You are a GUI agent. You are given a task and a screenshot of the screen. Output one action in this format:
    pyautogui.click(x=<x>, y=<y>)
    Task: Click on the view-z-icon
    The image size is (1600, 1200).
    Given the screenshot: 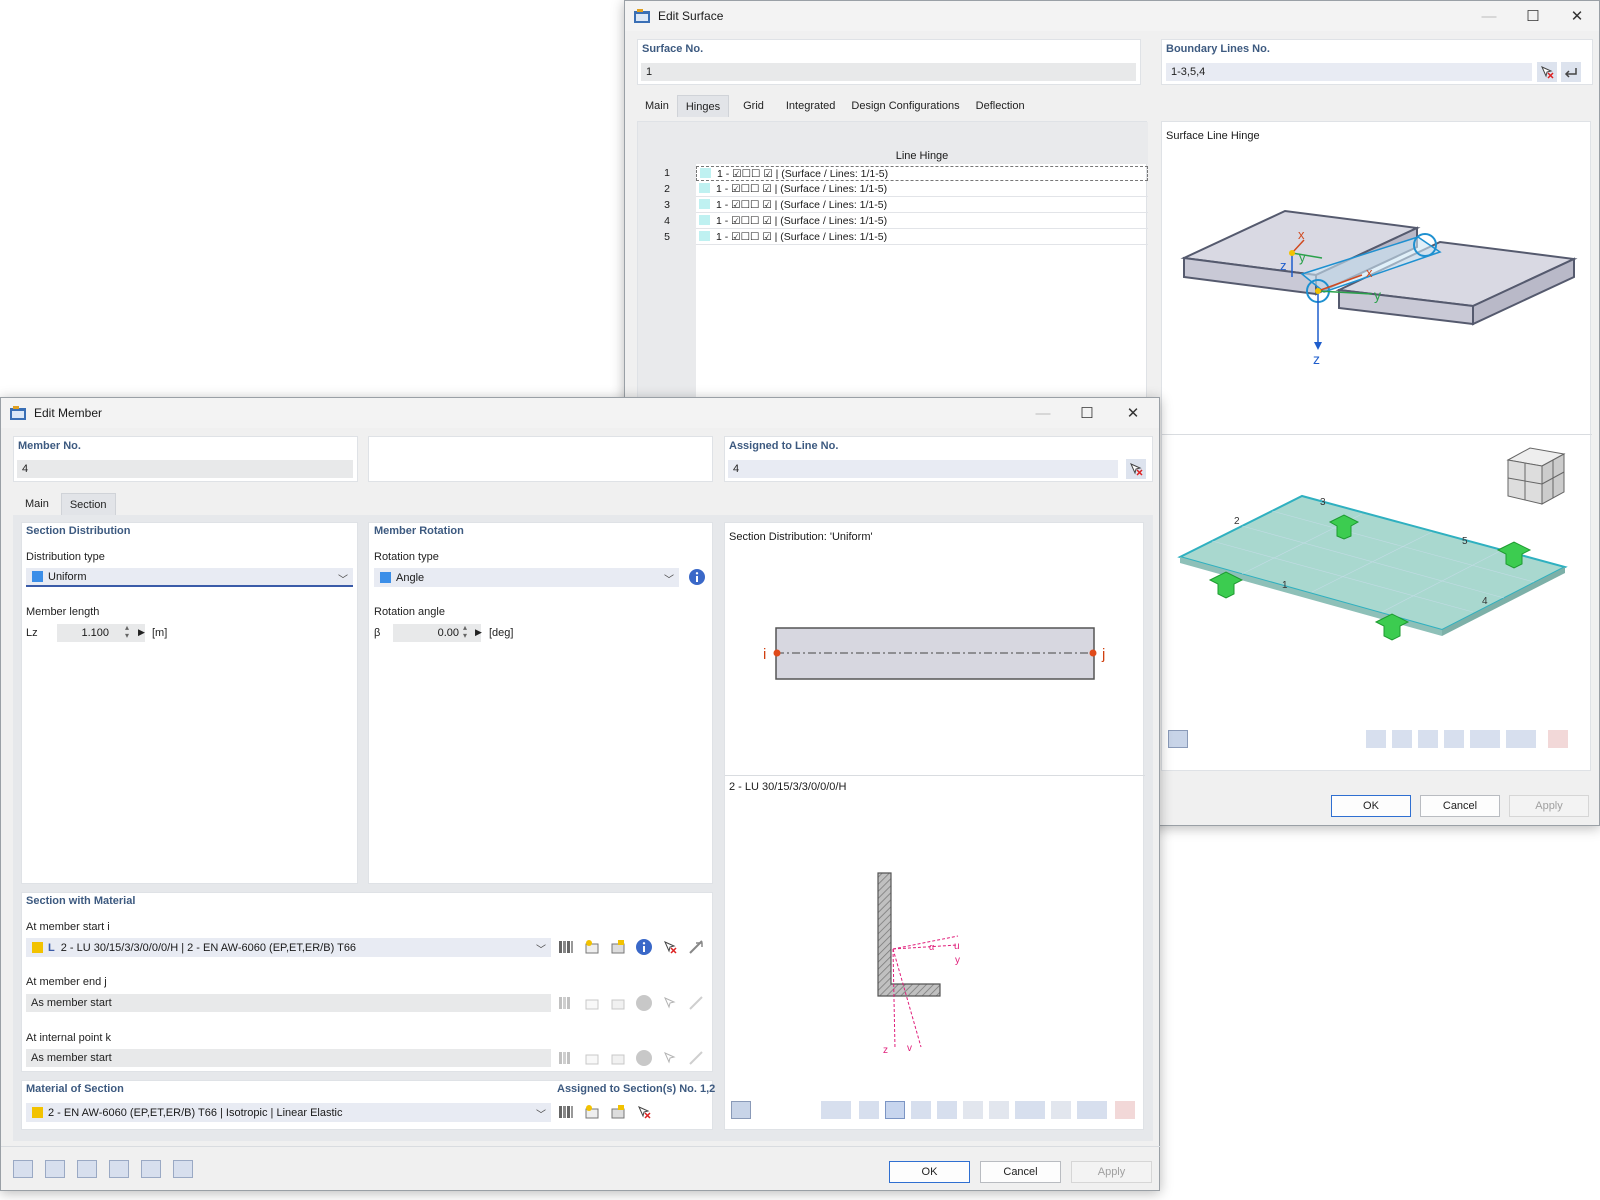 What is the action you would take?
    pyautogui.click(x=1428, y=739)
    